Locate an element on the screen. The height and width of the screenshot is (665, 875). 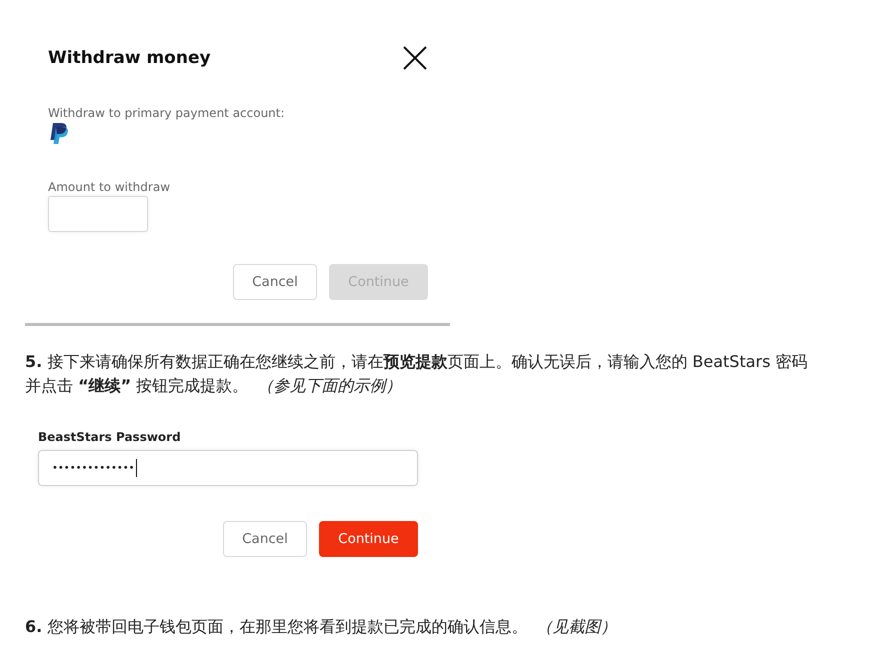
password-field: •••••••••••••• is located at coordinates (228, 468).